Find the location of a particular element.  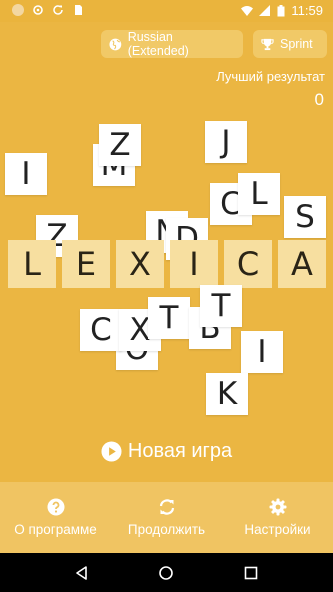

best-score-label: Лучший результат is located at coordinates (270, 76).